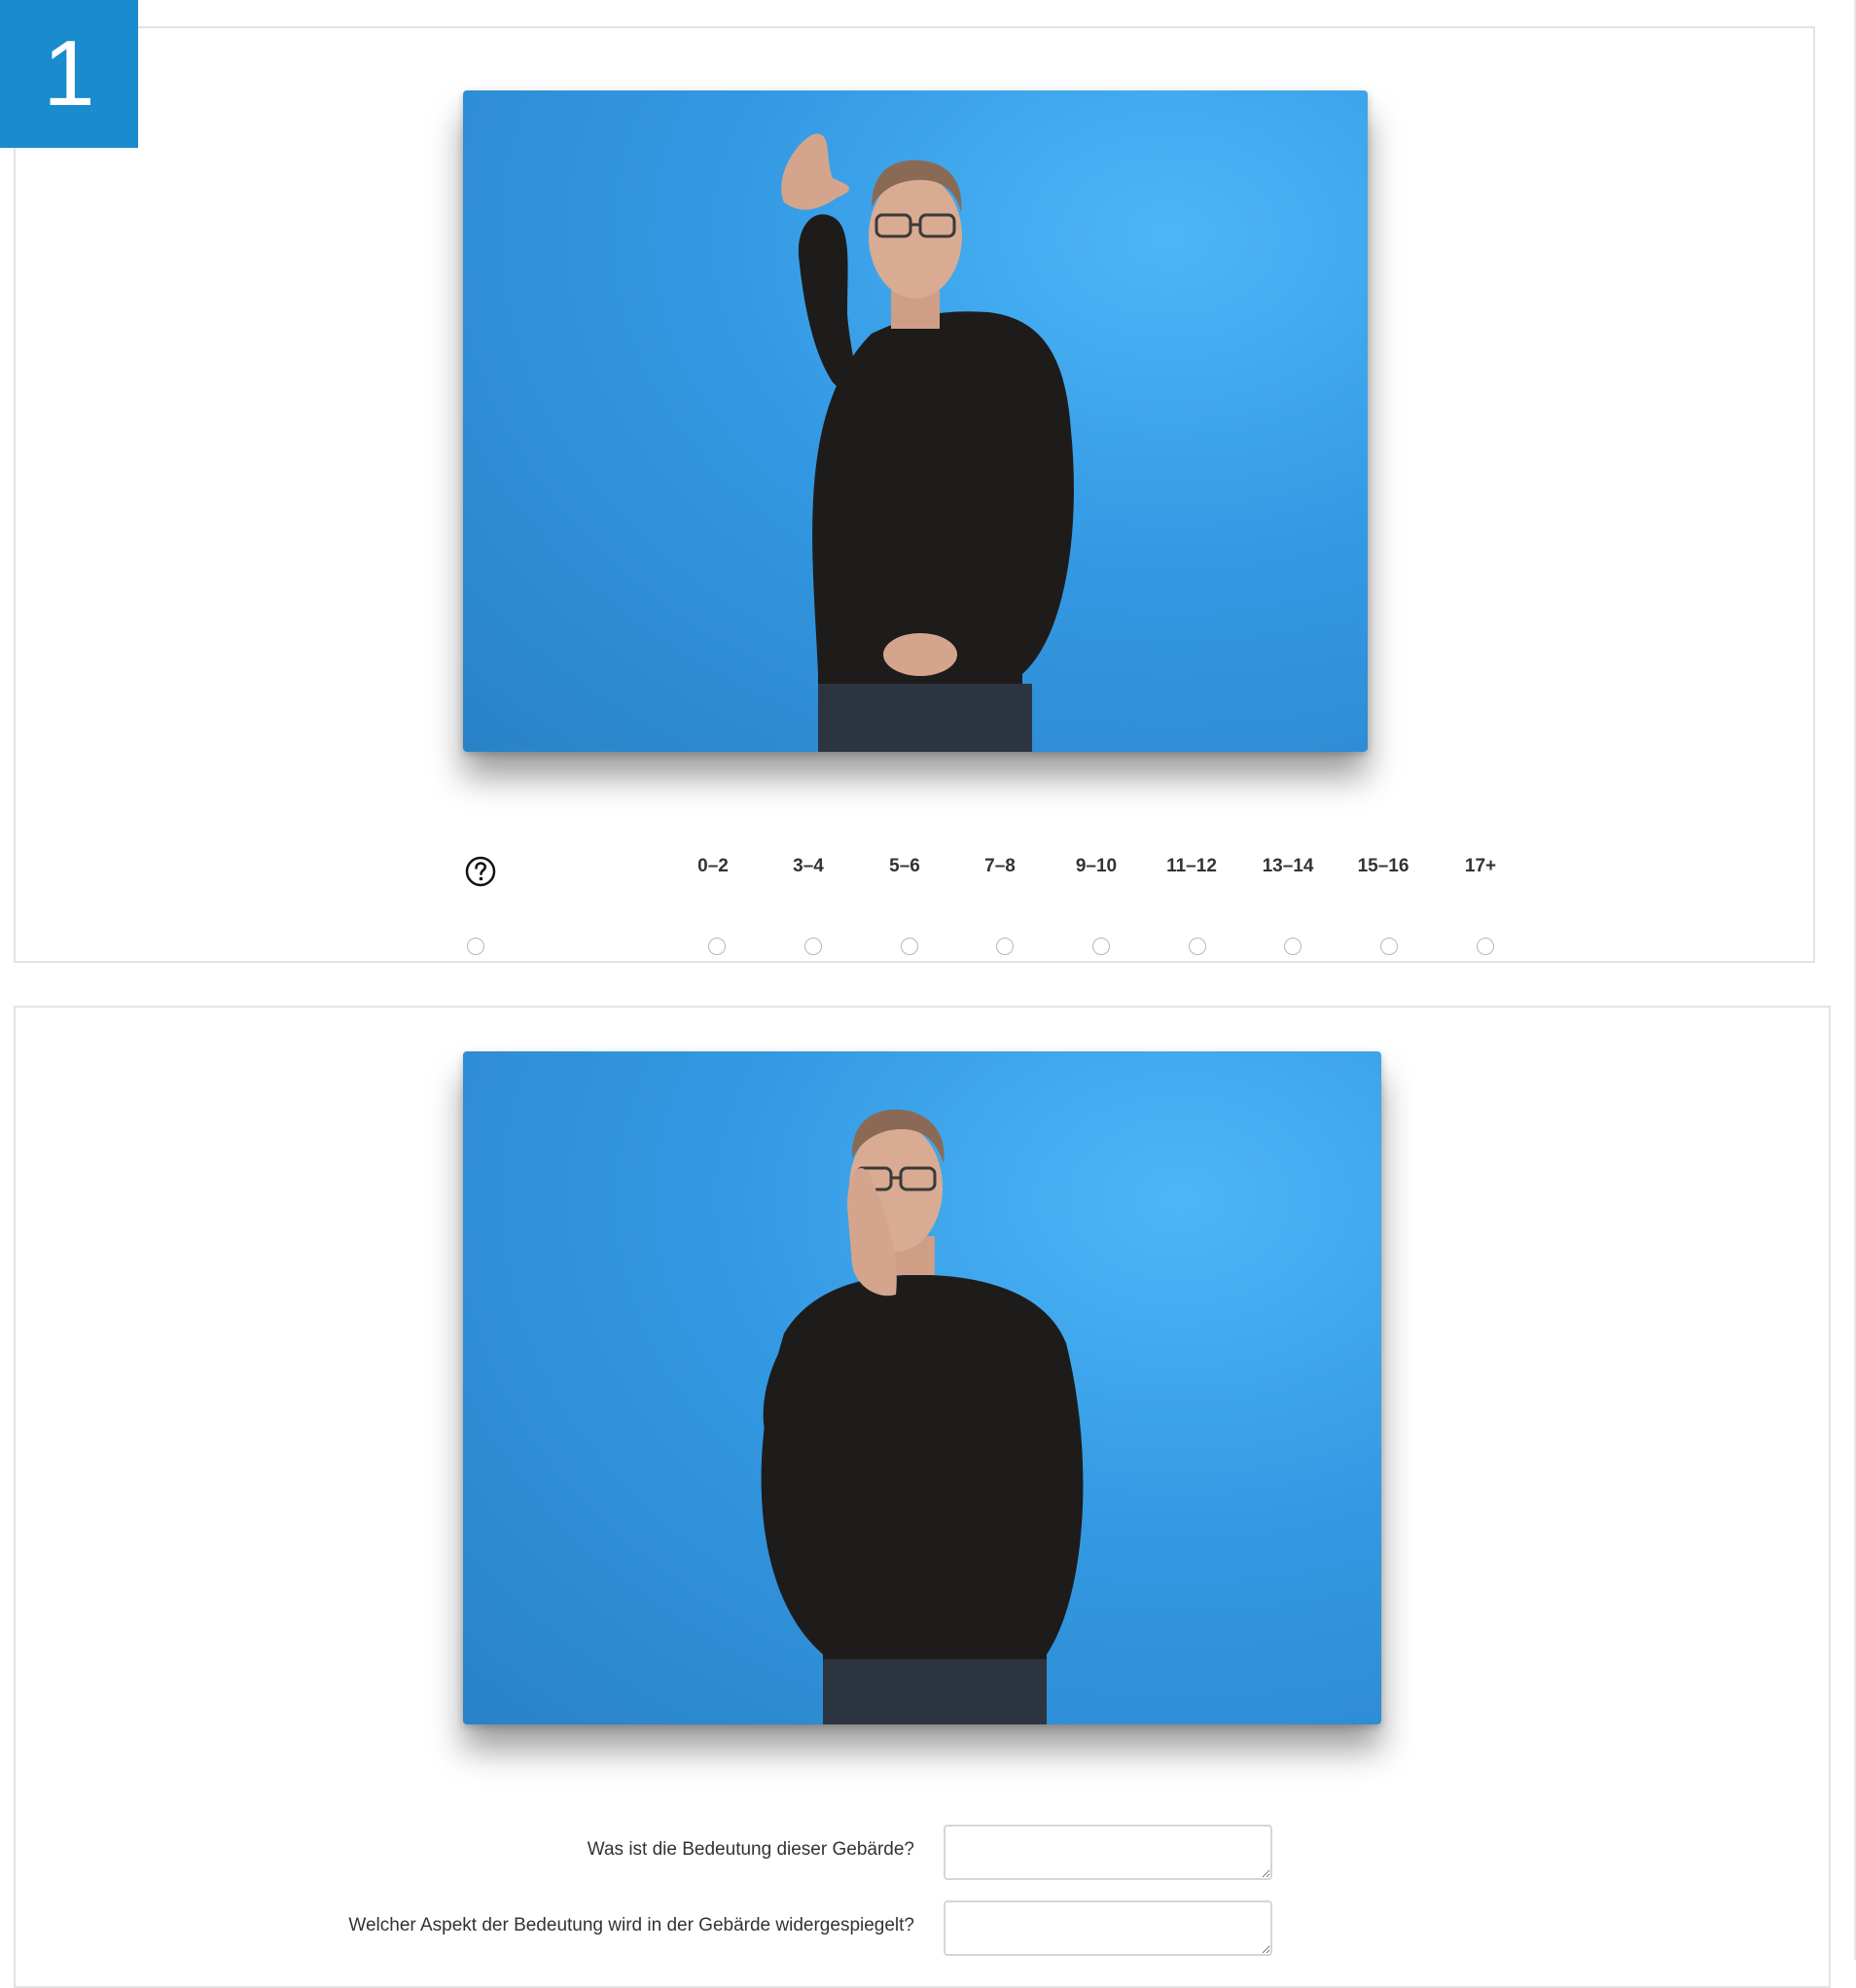 This screenshot has width=1856, height=1988. I want to click on scale-option-label: 13–14, so click(1288, 866).